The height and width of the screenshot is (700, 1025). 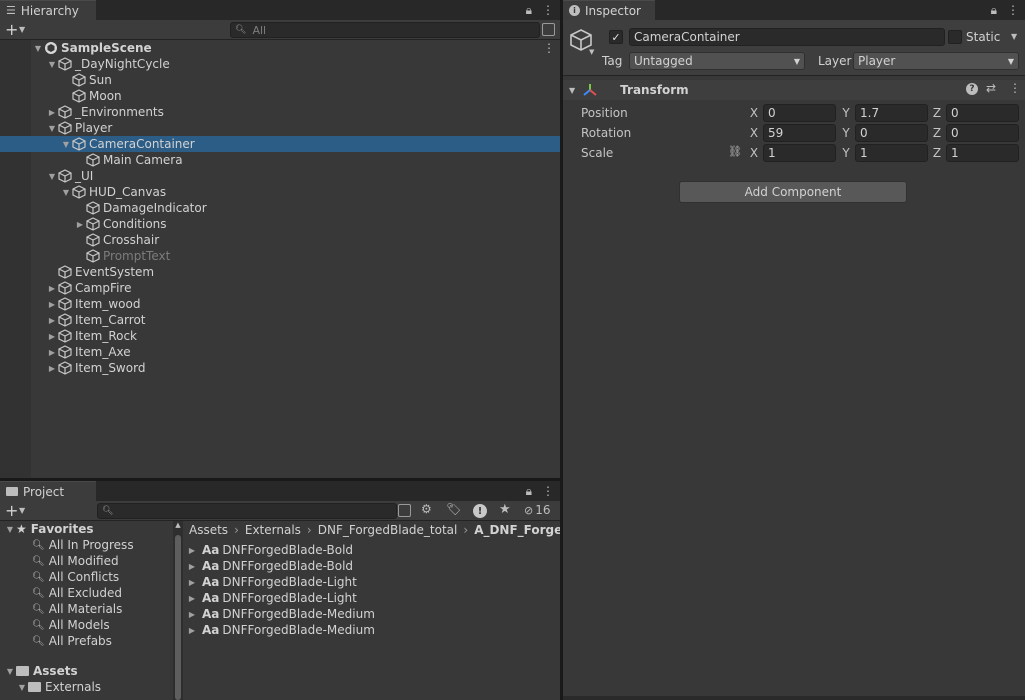 I want to click on hierarchy-item: ▶ Conditions, so click(x=280, y=224).